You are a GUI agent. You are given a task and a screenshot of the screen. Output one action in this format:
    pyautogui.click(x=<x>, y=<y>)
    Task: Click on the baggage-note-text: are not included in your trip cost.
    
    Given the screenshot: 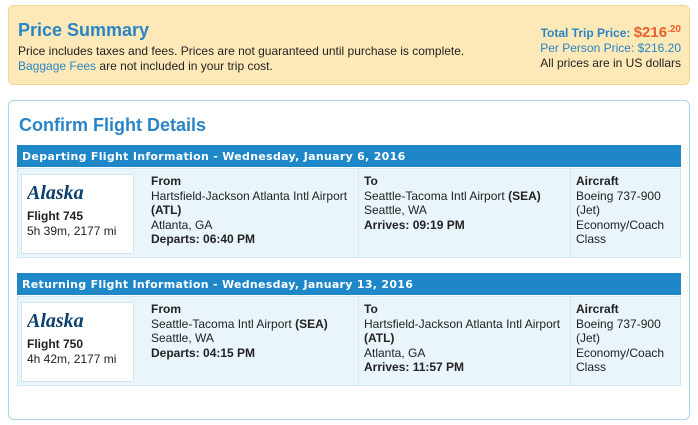 What is the action you would take?
    pyautogui.click(x=184, y=66)
    